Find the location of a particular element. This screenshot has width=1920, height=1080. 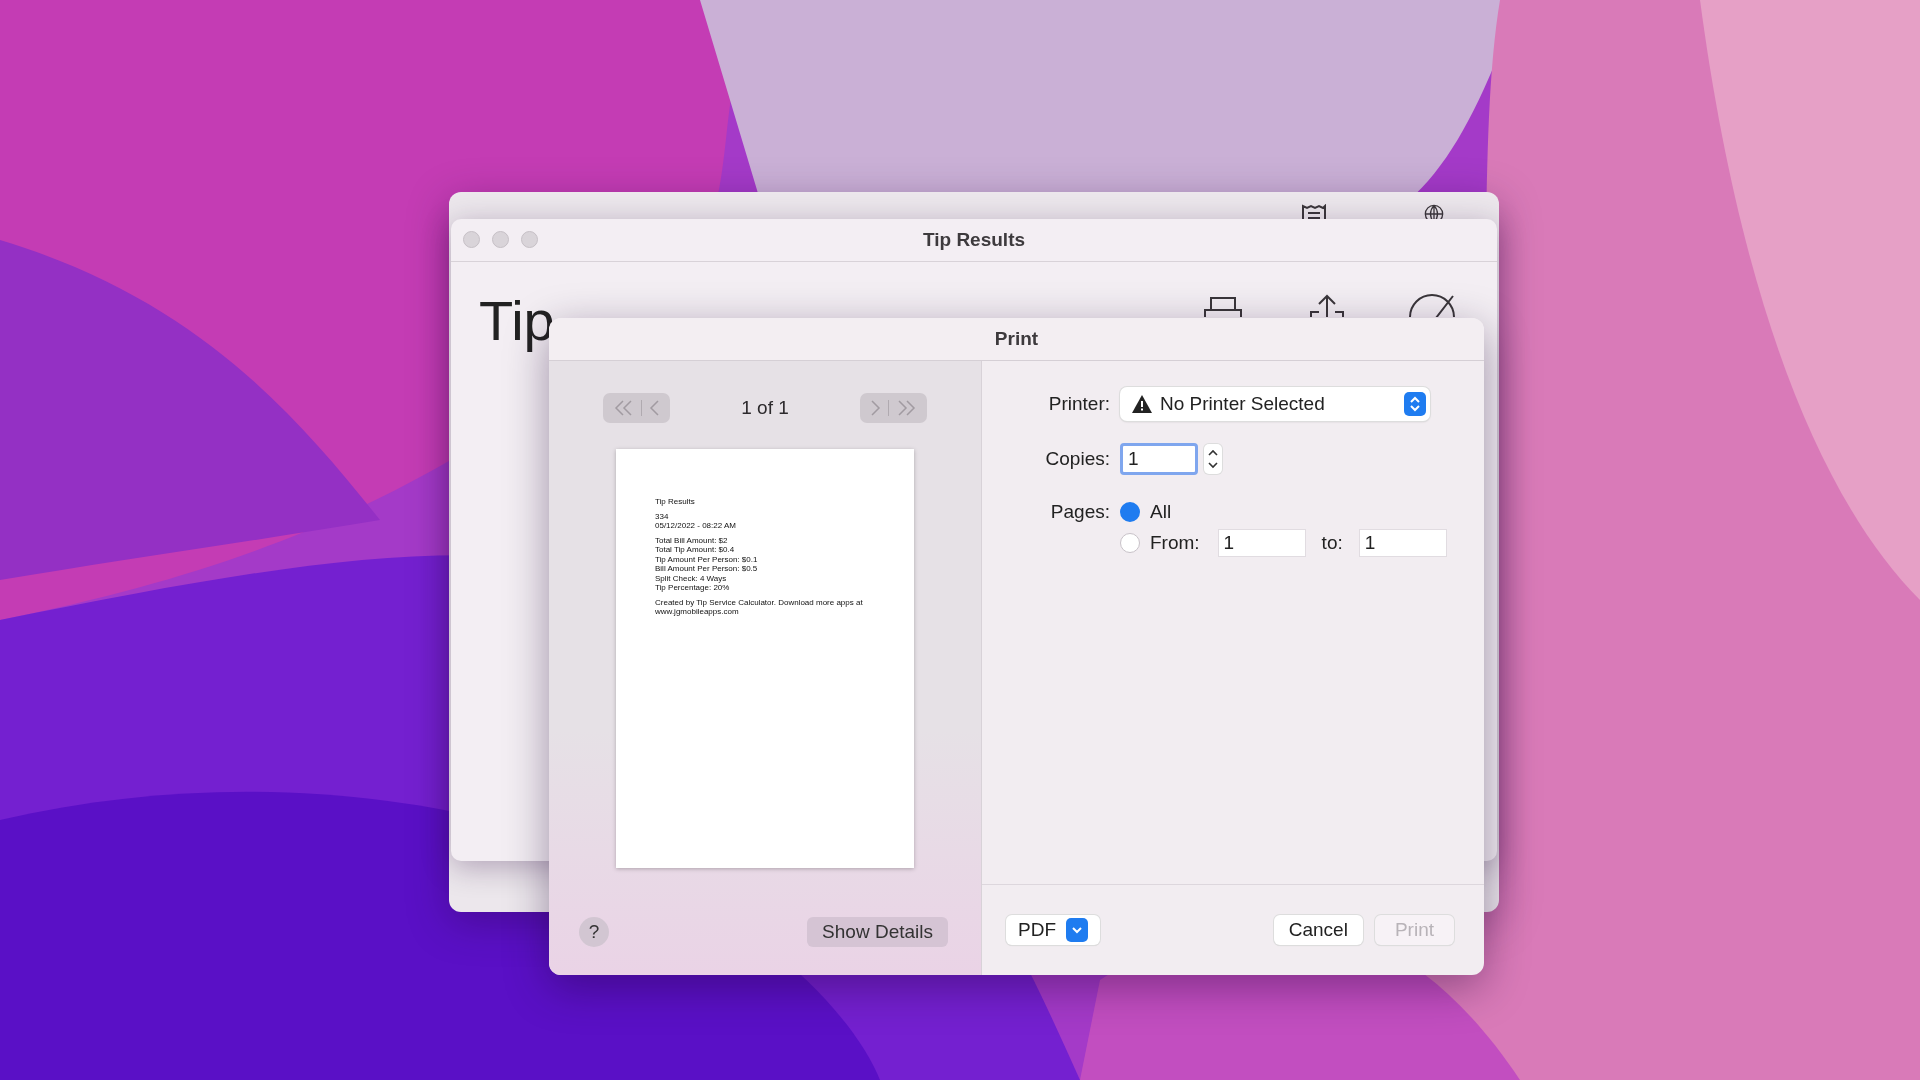

preview-text: 05/12/2022 - 08:22 AM is located at coordinates (696, 526).